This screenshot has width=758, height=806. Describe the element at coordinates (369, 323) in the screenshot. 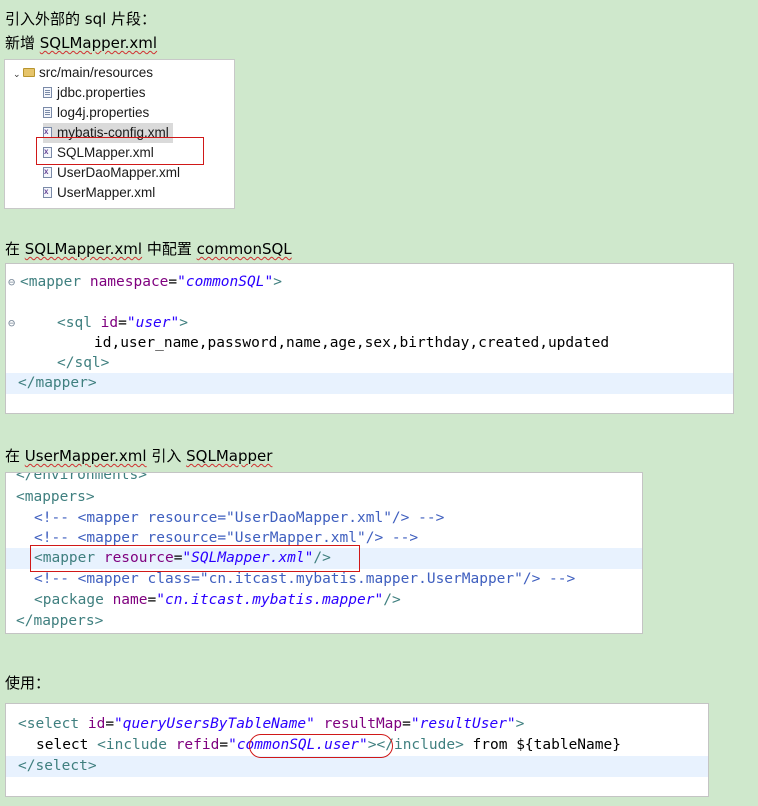

I see `code-line: ⊖ <sql id="user">` at that location.